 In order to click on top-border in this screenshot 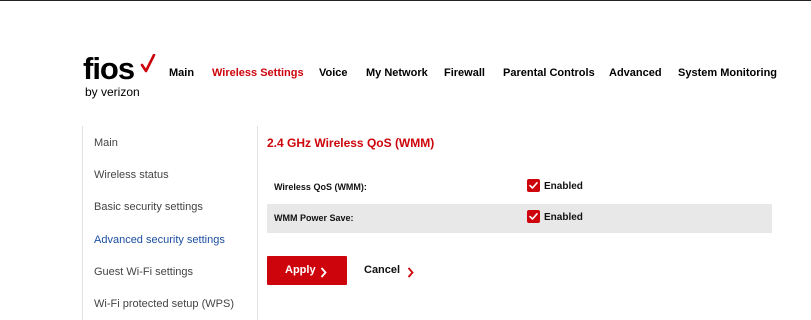, I will do `click(405, 0)`.